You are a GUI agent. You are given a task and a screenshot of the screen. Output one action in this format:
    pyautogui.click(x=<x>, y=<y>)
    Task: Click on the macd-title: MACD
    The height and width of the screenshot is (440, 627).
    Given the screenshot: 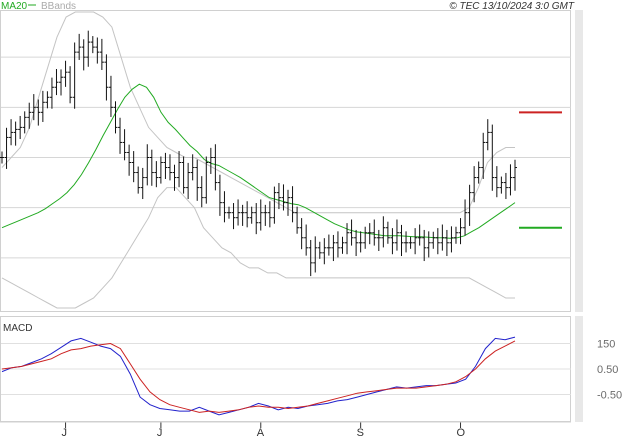 What is the action you would take?
    pyautogui.click(x=17, y=328)
    